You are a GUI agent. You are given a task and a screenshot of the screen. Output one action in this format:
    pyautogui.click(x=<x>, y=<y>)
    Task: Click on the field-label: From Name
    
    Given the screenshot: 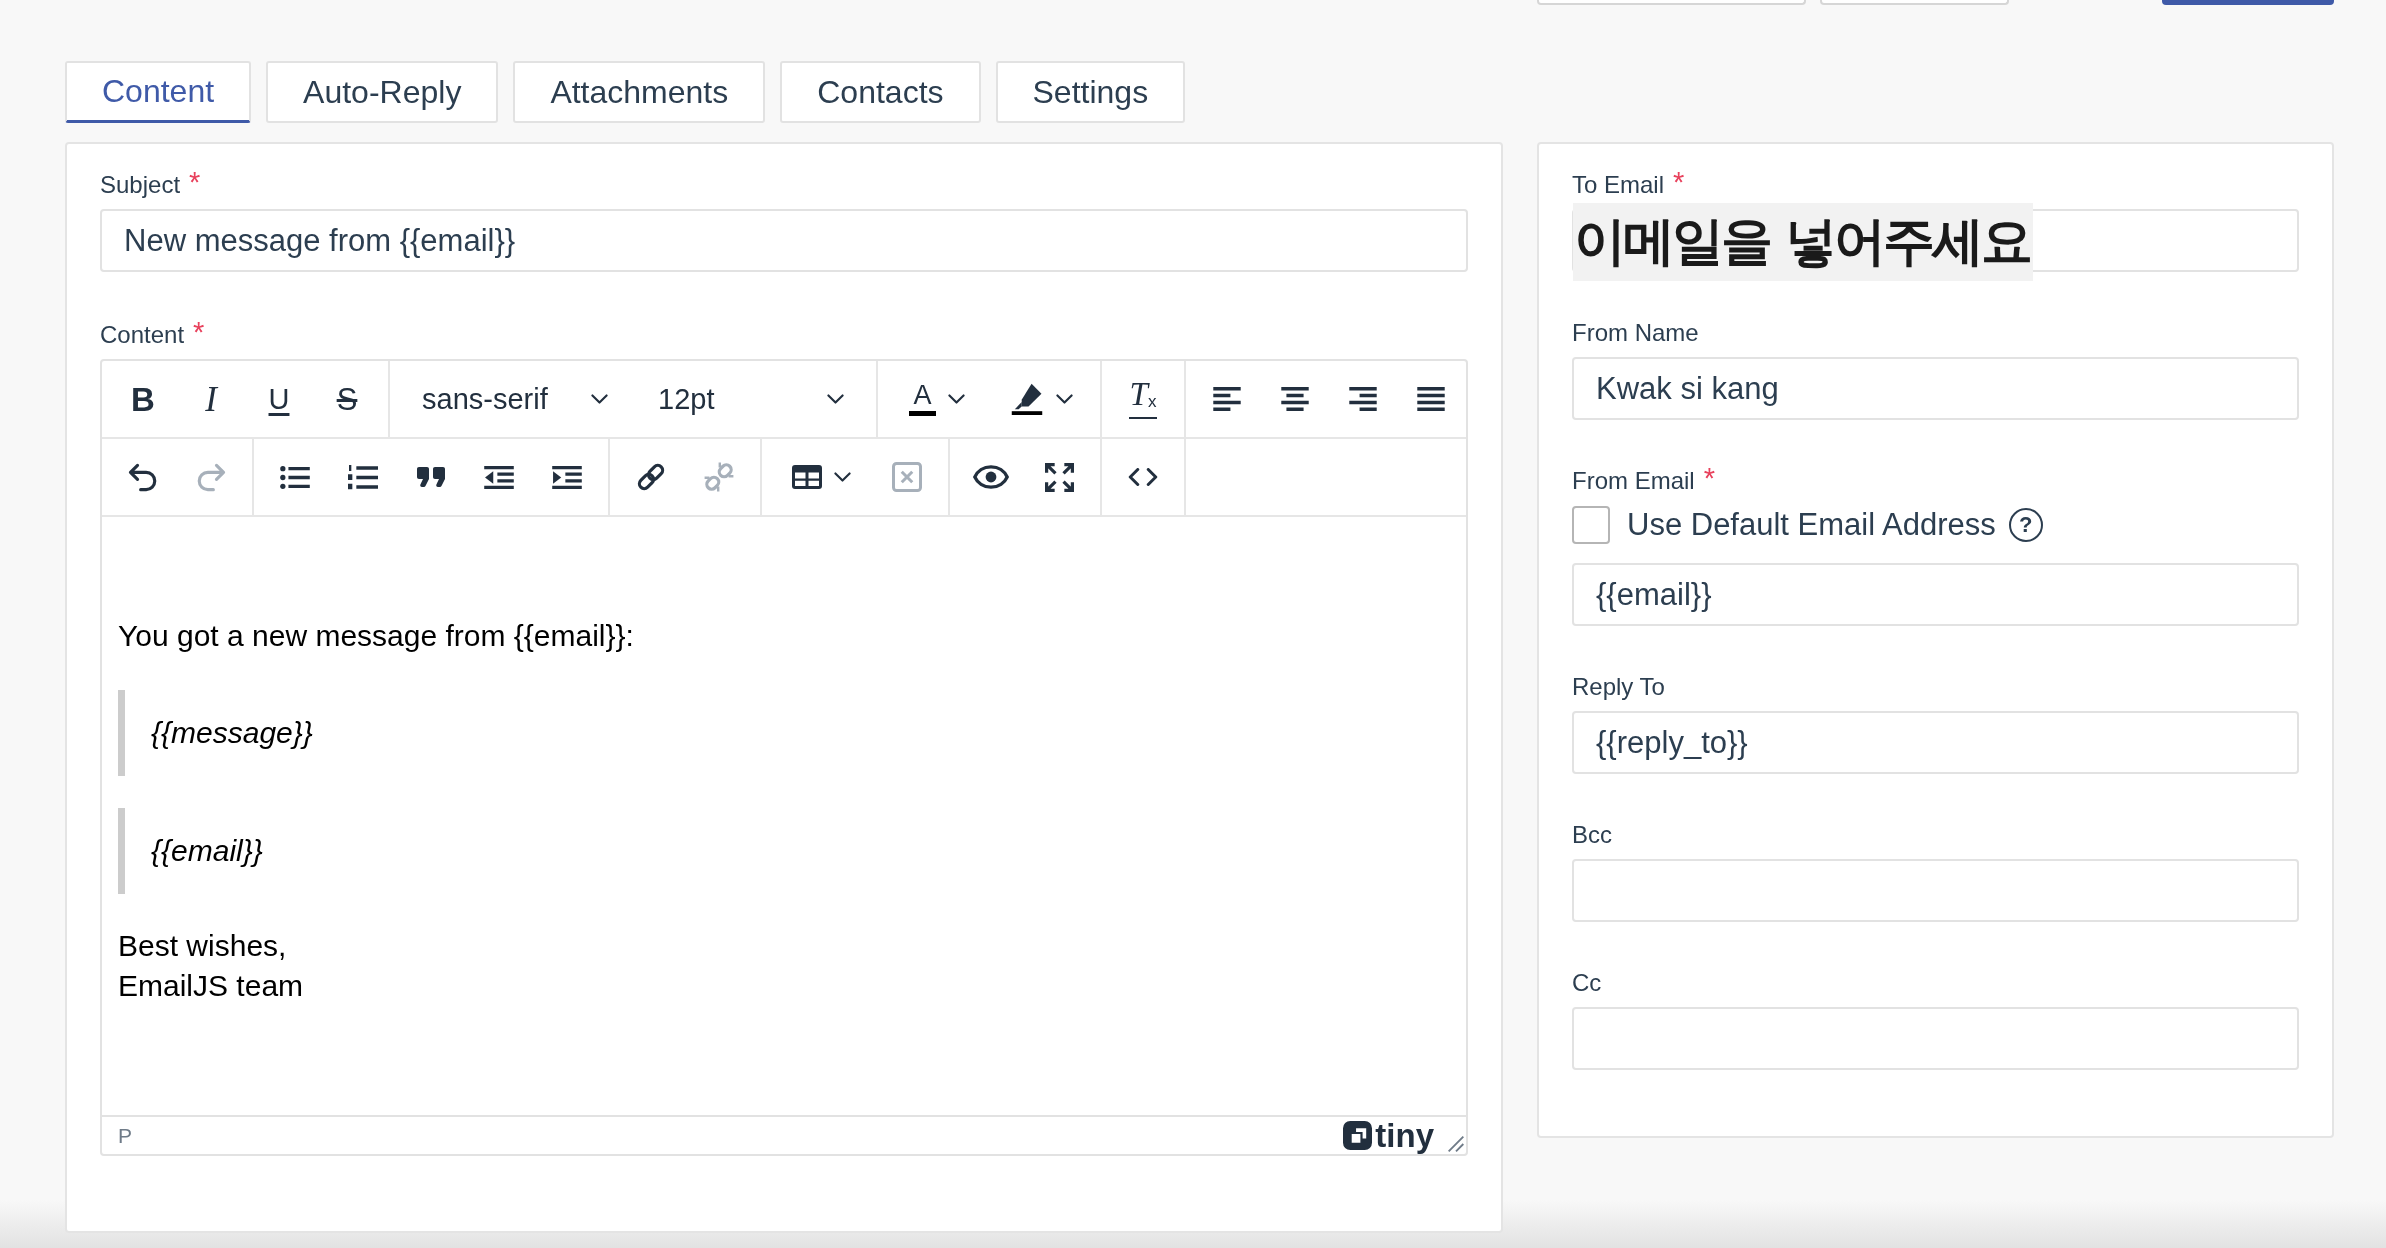 What is the action you would take?
    pyautogui.click(x=1635, y=333)
    